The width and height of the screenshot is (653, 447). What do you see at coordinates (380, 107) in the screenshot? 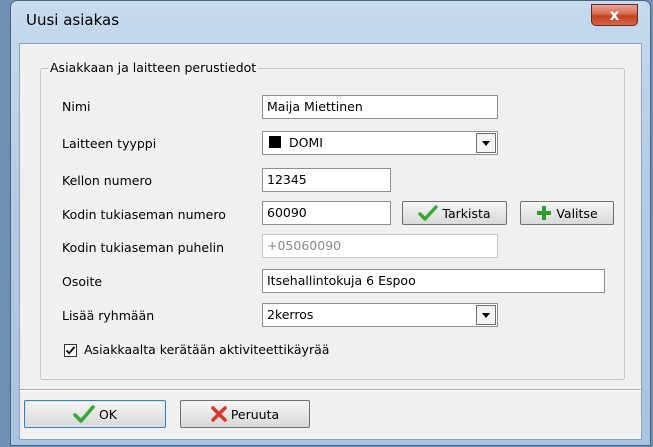
I see `name-input: Maija Miettinen` at bounding box center [380, 107].